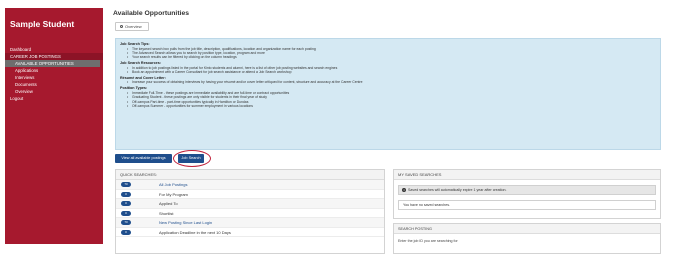  What do you see at coordinates (54, 70) in the screenshot?
I see `sidebar-item-applications: Applications` at bounding box center [54, 70].